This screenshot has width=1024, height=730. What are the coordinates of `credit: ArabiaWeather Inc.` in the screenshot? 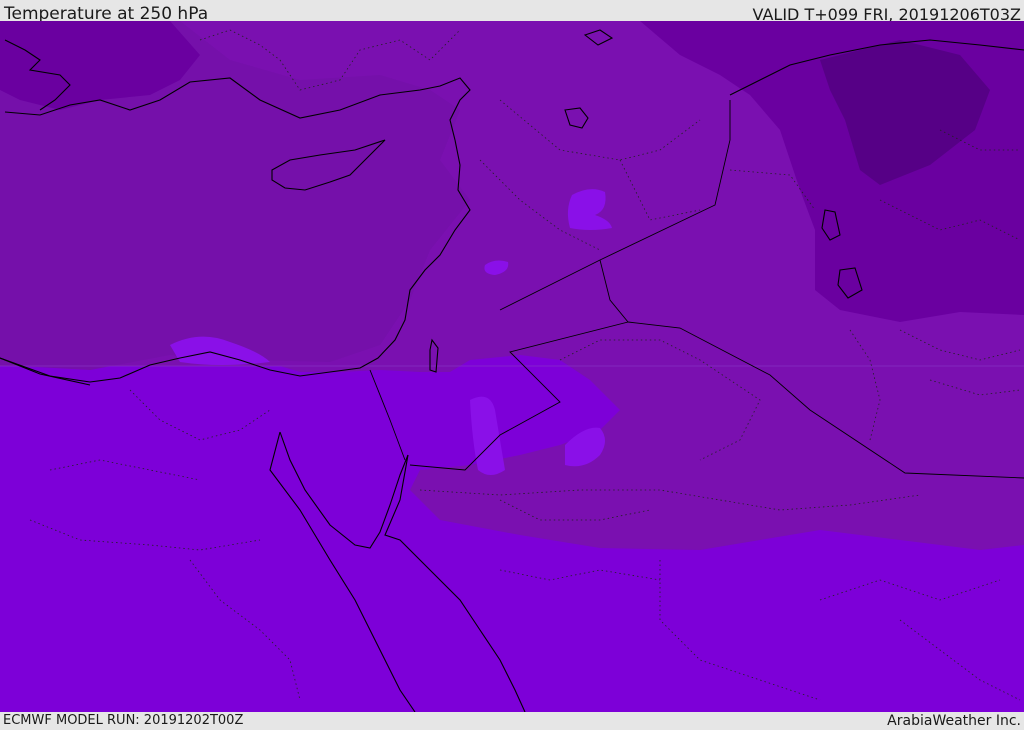 It's located at (954, 721).